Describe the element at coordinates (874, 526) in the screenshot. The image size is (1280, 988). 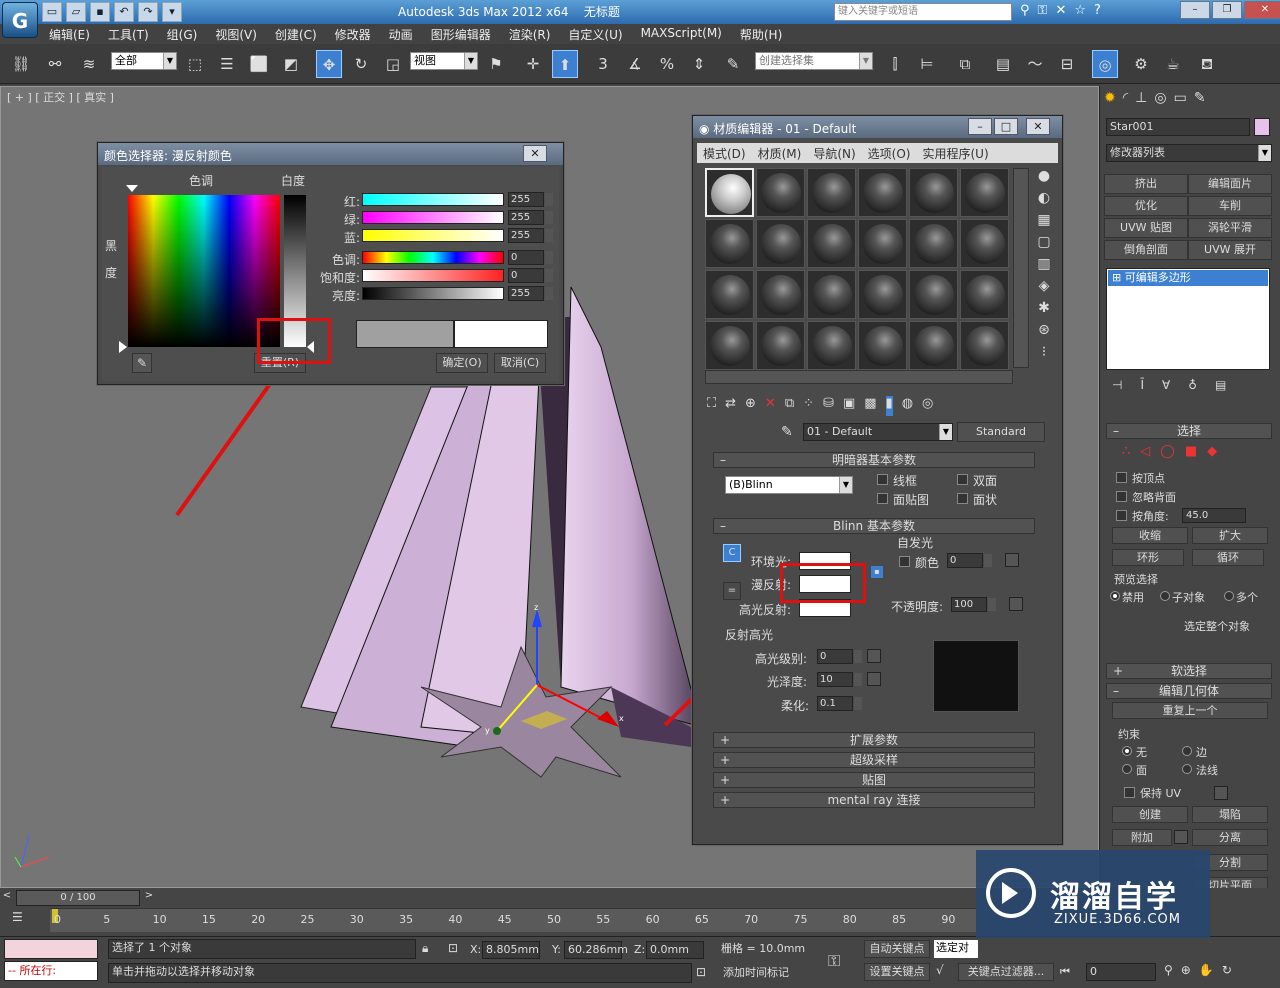
I see `blinn-basic-params-rollout: – Blinn 基本参数` at that location.